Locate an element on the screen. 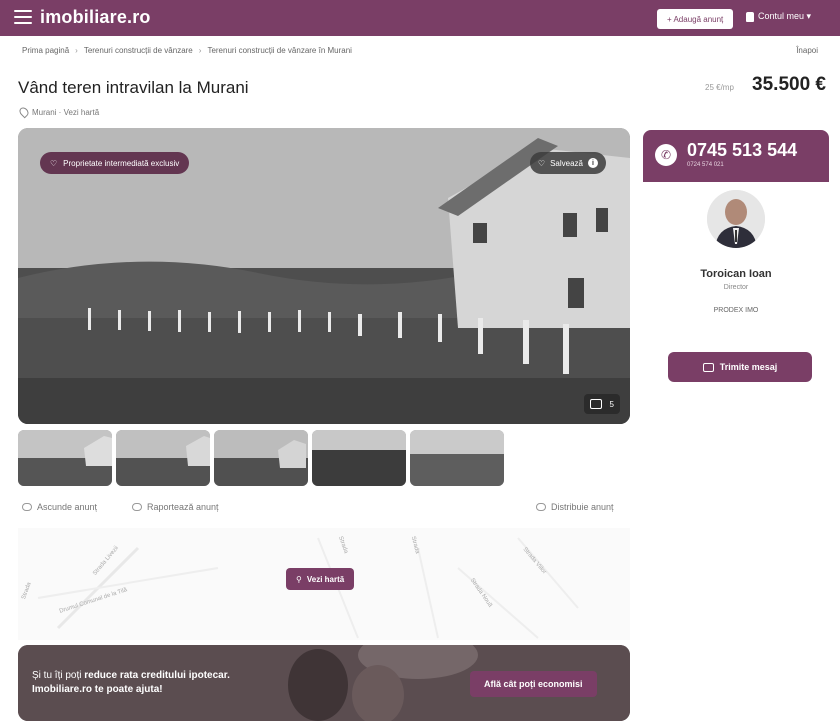  share-listing-action: Distribuie anunț is located at coordinates (575, 507).